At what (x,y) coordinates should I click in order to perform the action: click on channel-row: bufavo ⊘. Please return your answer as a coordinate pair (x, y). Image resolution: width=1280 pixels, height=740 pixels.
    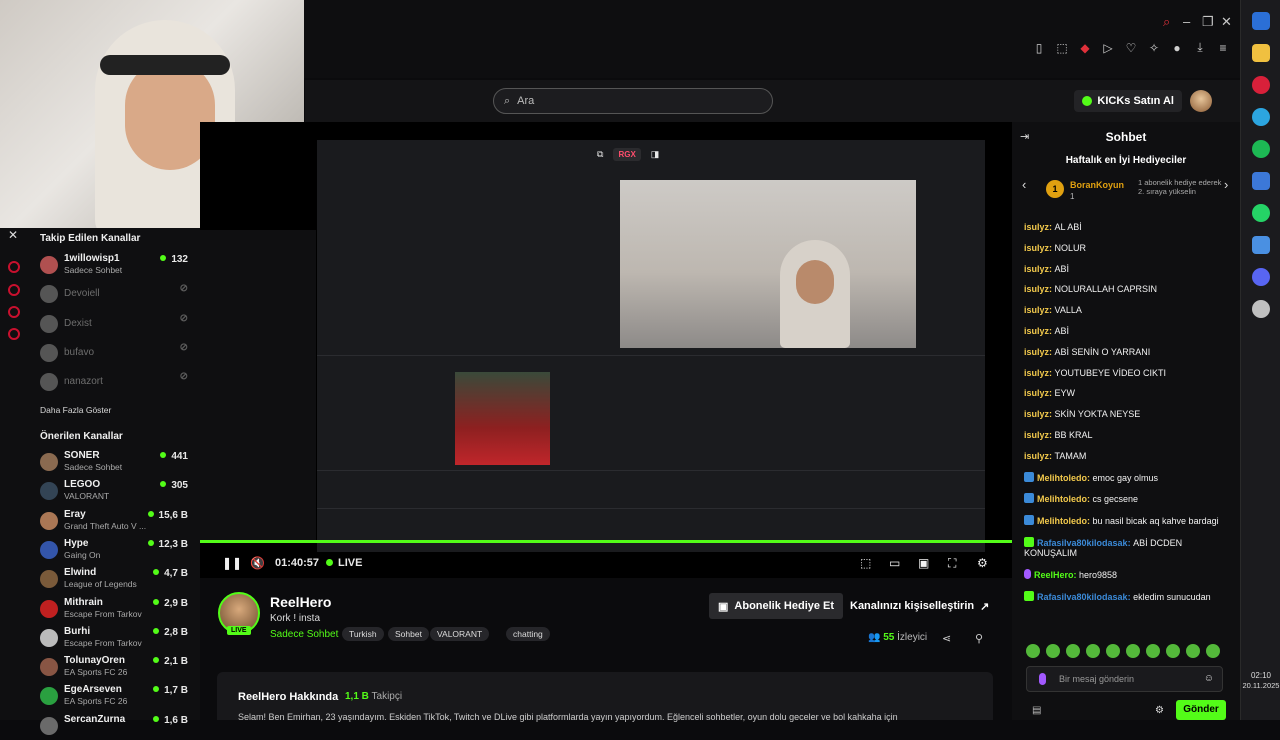
    Looking at the image, I should click on (115, 354).